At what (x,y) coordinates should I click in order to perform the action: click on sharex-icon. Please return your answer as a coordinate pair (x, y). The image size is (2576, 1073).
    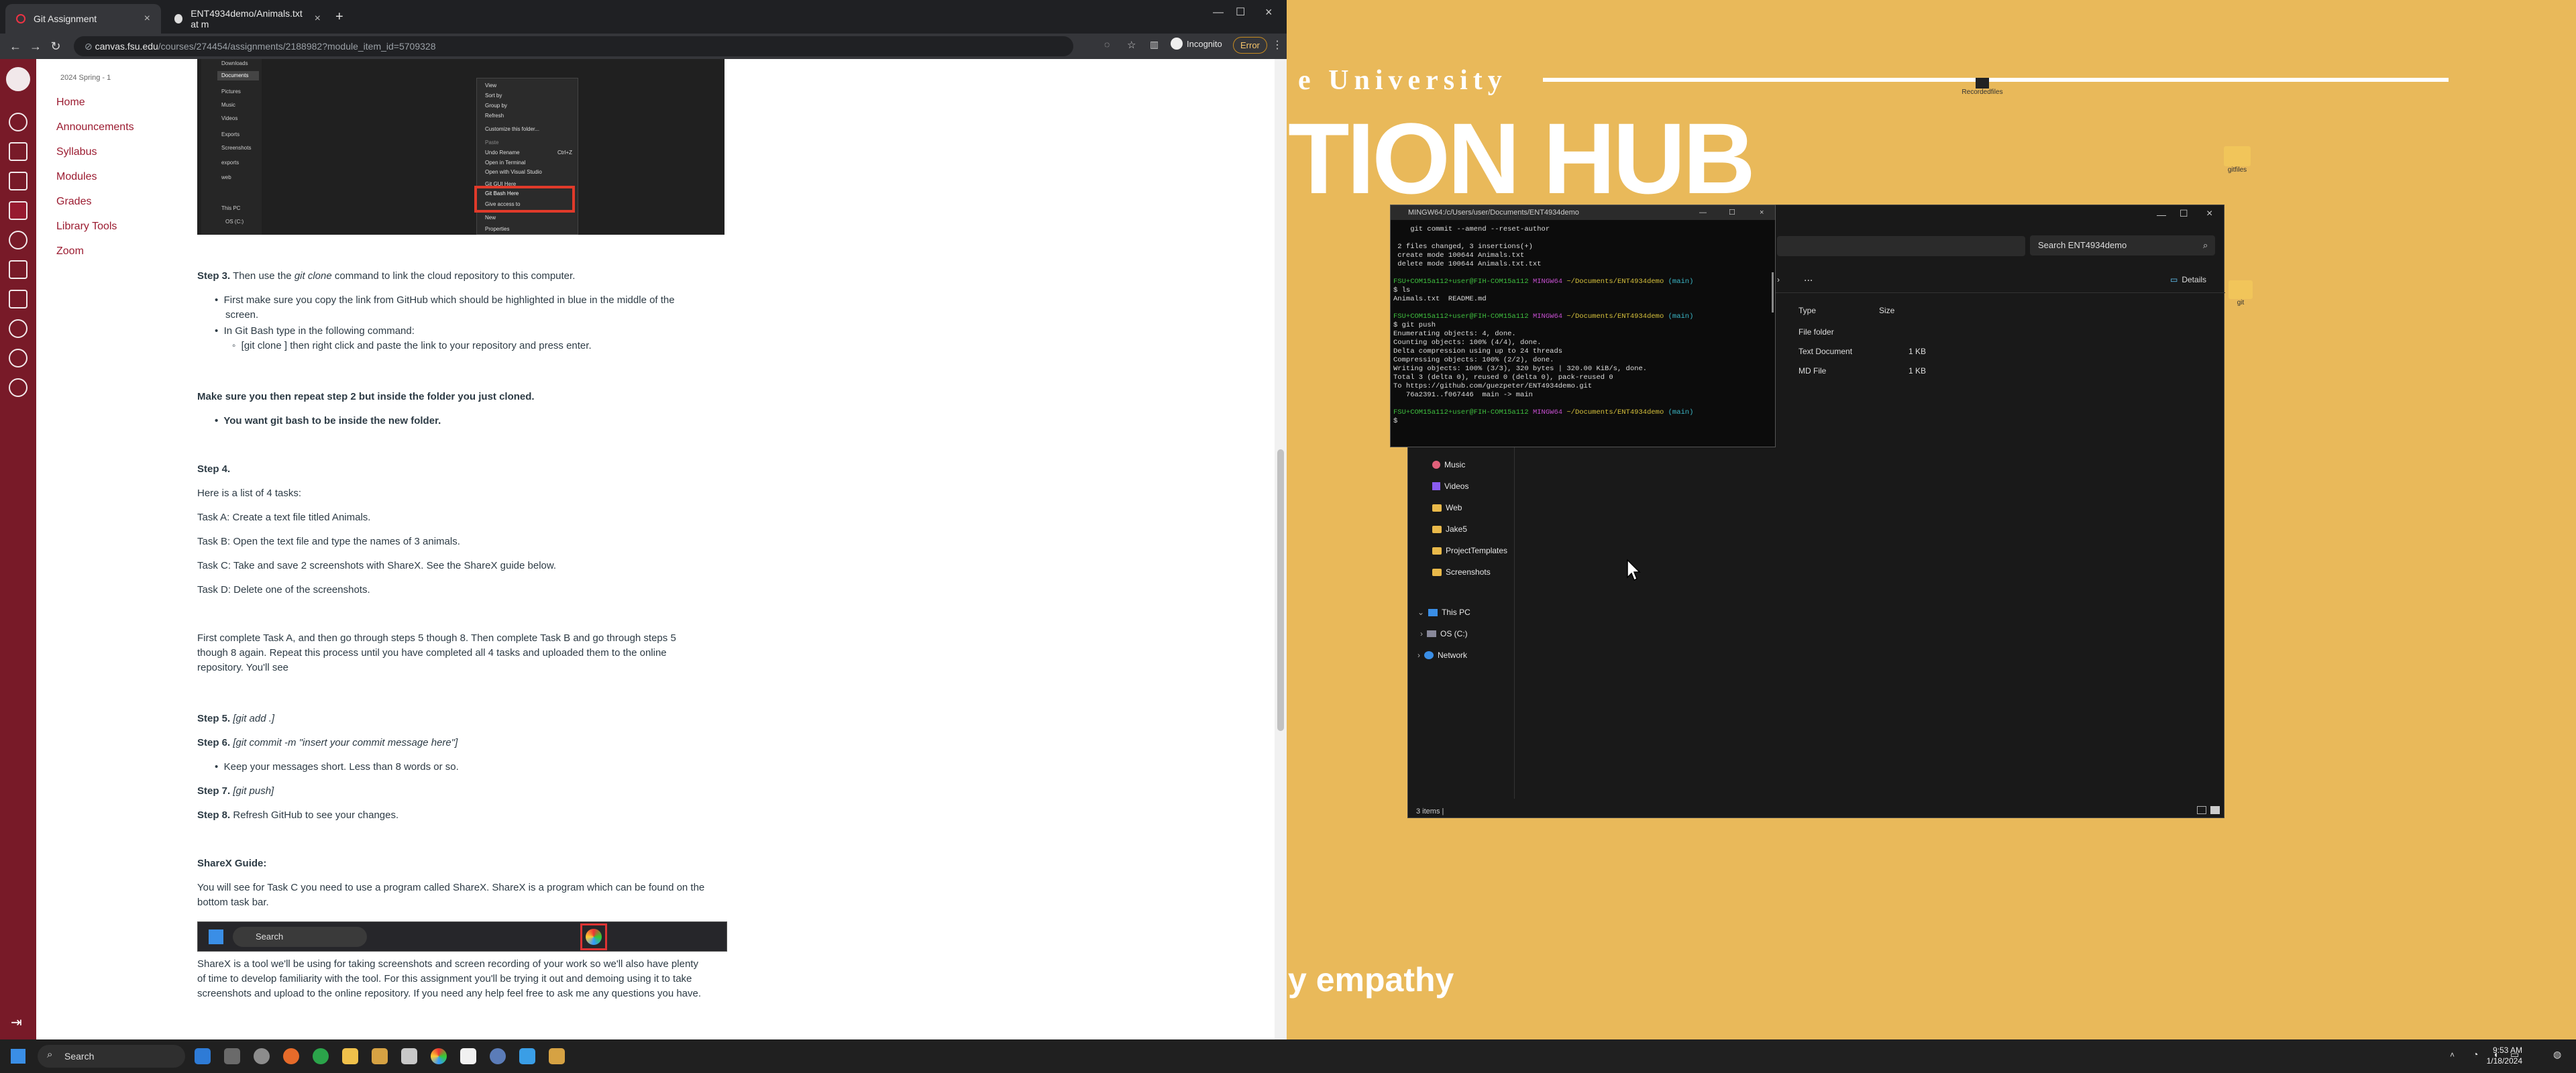
    Looking at the image, I should click on (439, 1056).